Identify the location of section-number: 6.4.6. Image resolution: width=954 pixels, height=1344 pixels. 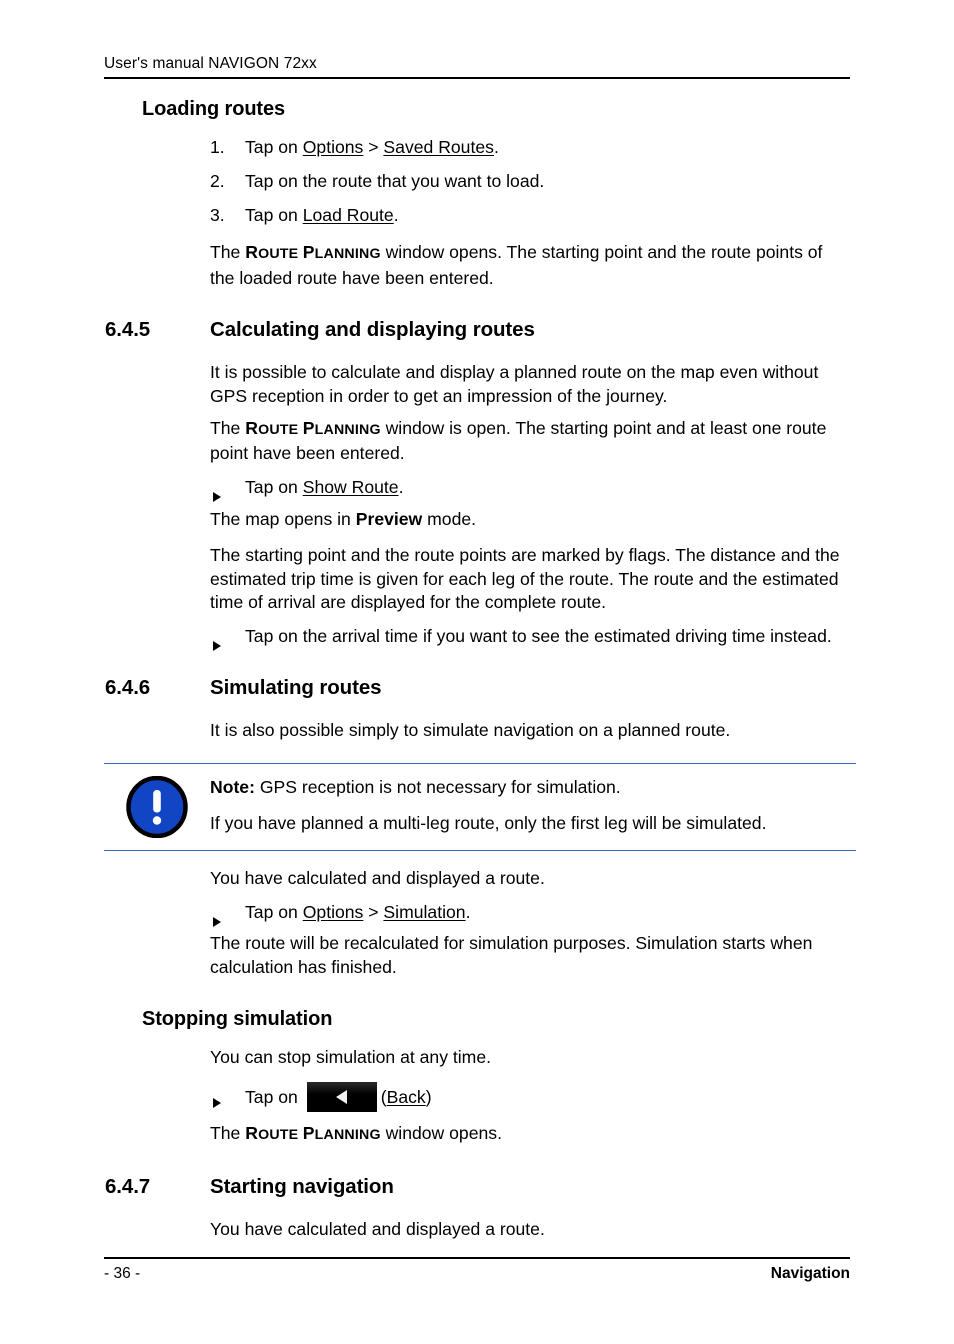
(128, 687).